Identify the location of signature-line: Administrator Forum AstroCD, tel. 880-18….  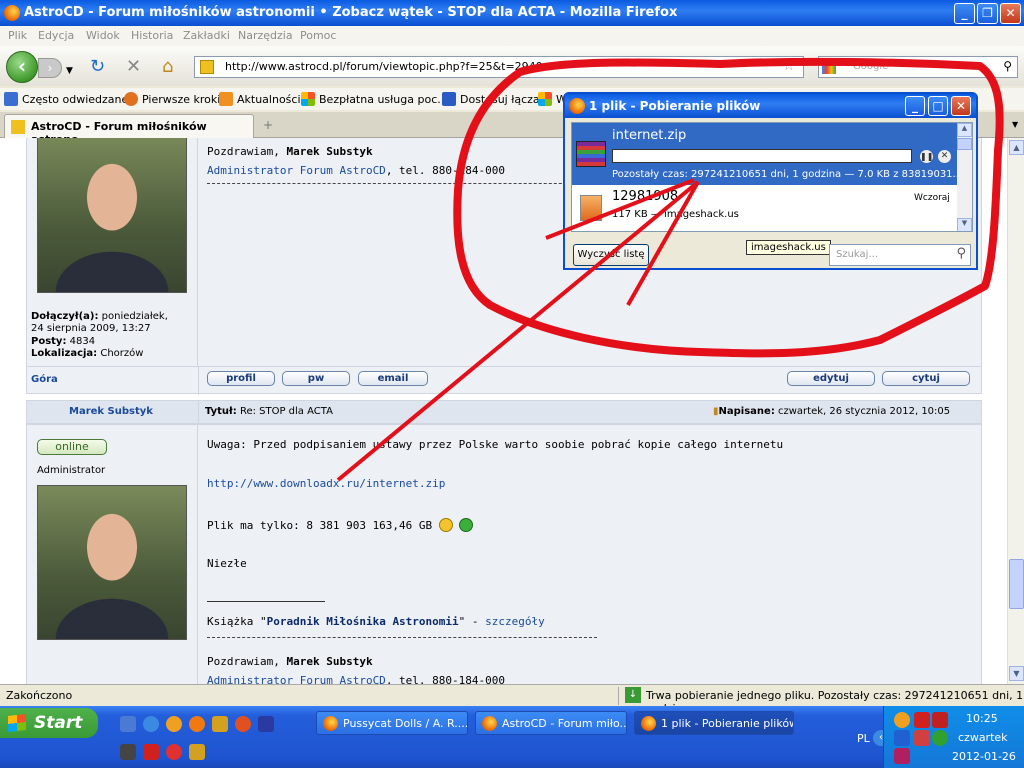
(356, 679).